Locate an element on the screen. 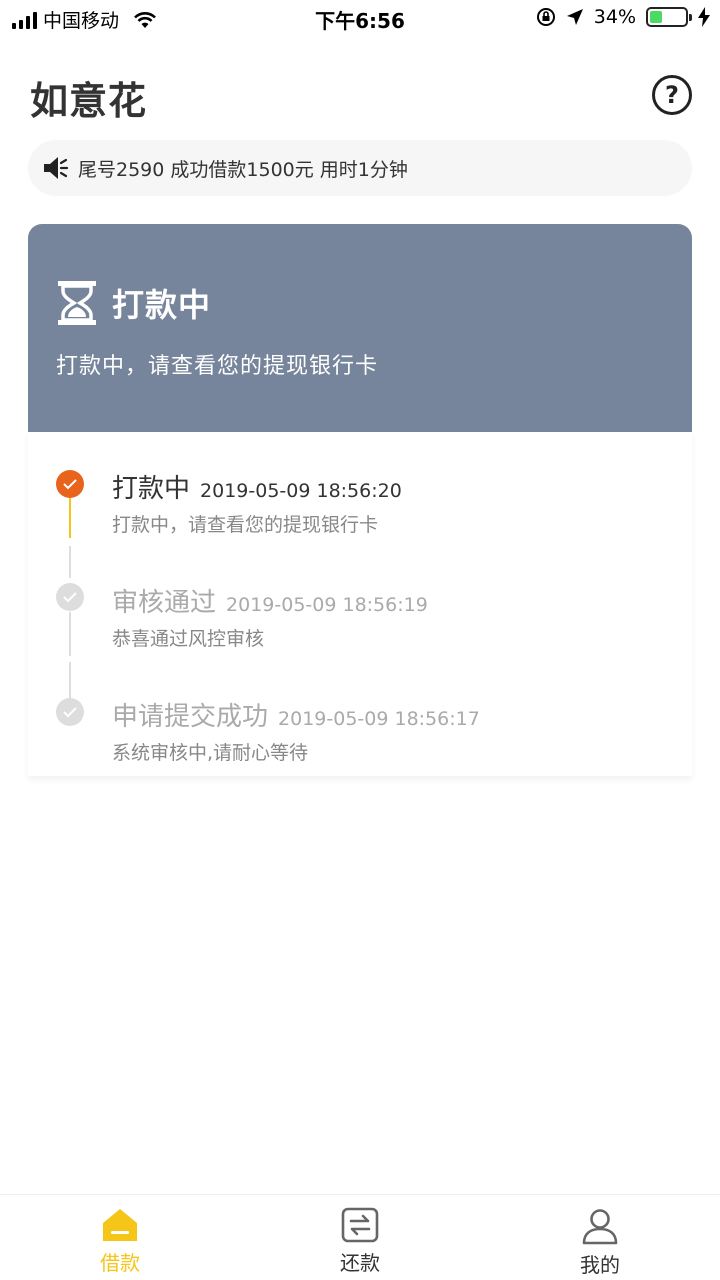 The image size is (720, 1280). step-title: 审核通过 is located at coordinates (164, 603).